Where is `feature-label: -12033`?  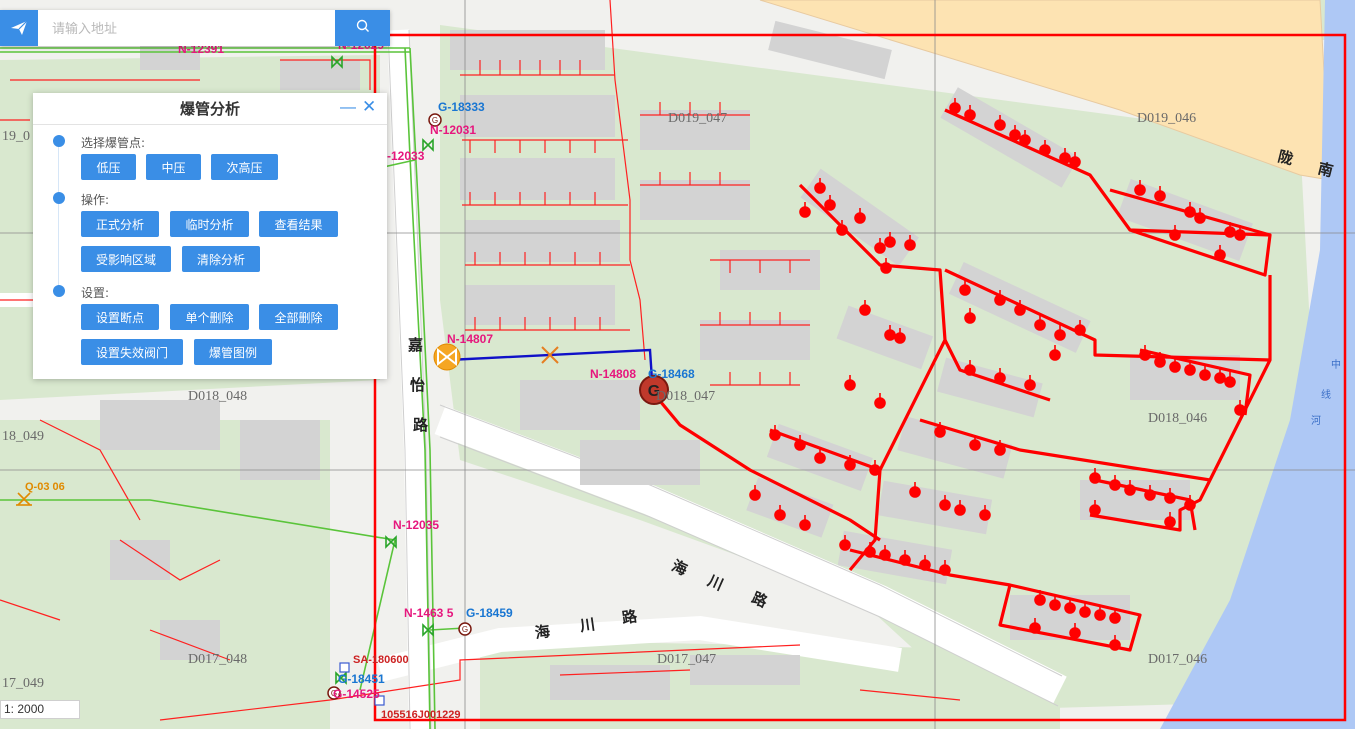 feature-label: -12033 is located at coordinates (406, 156).